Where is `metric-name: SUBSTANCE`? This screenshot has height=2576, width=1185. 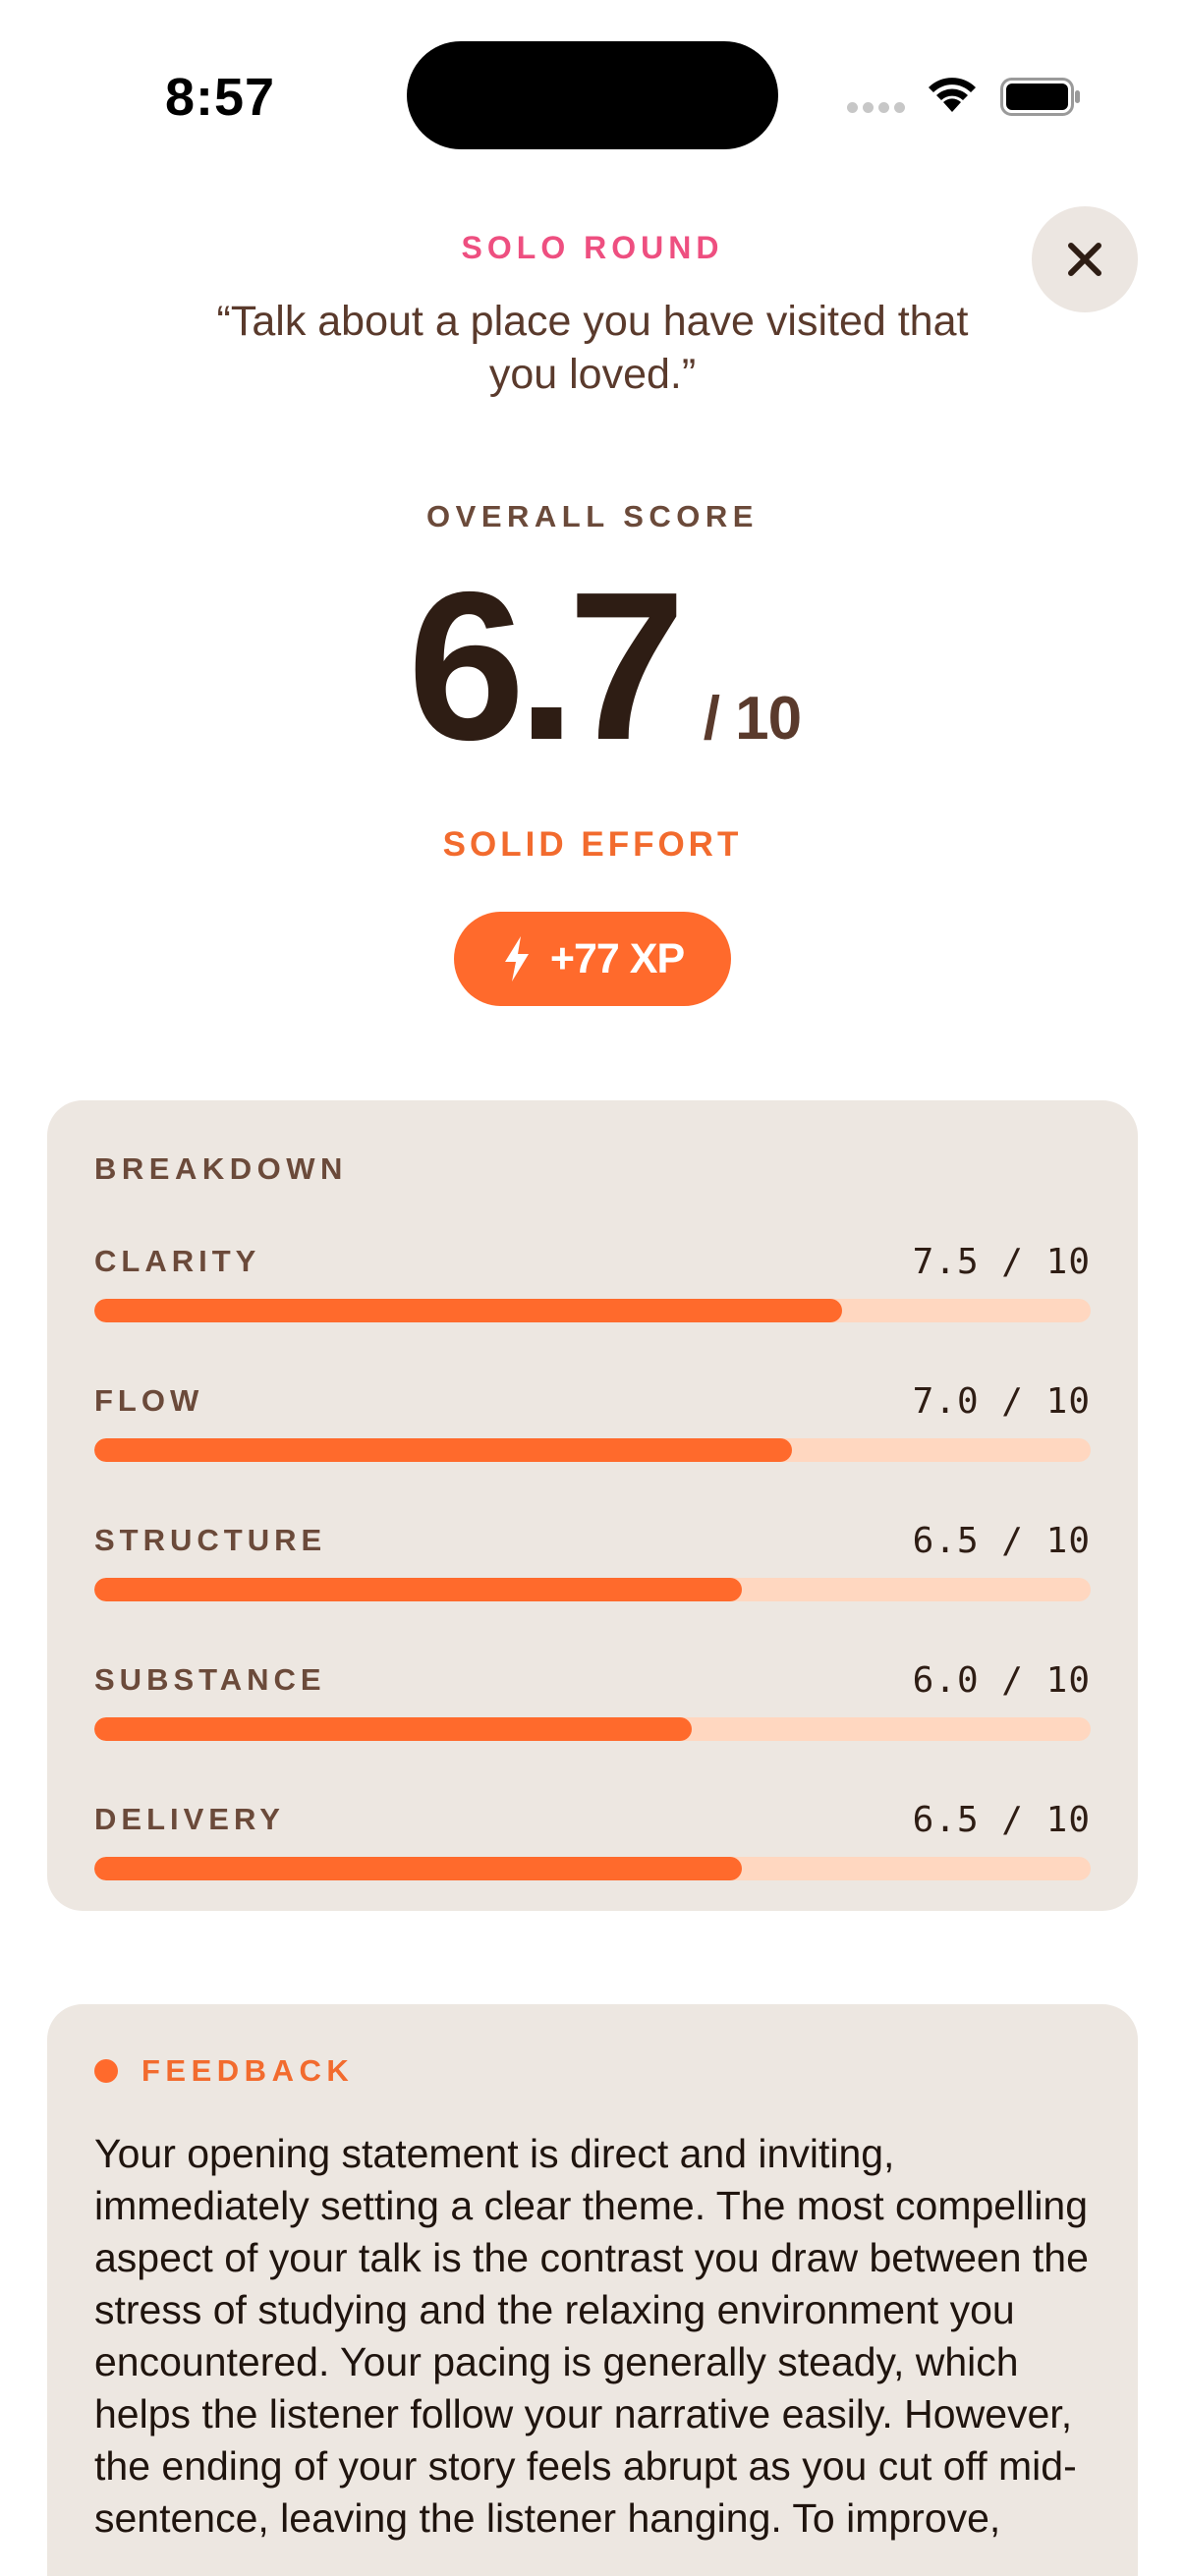 metric-name: SUBSTANCE is located at coordinates (210, 1679).